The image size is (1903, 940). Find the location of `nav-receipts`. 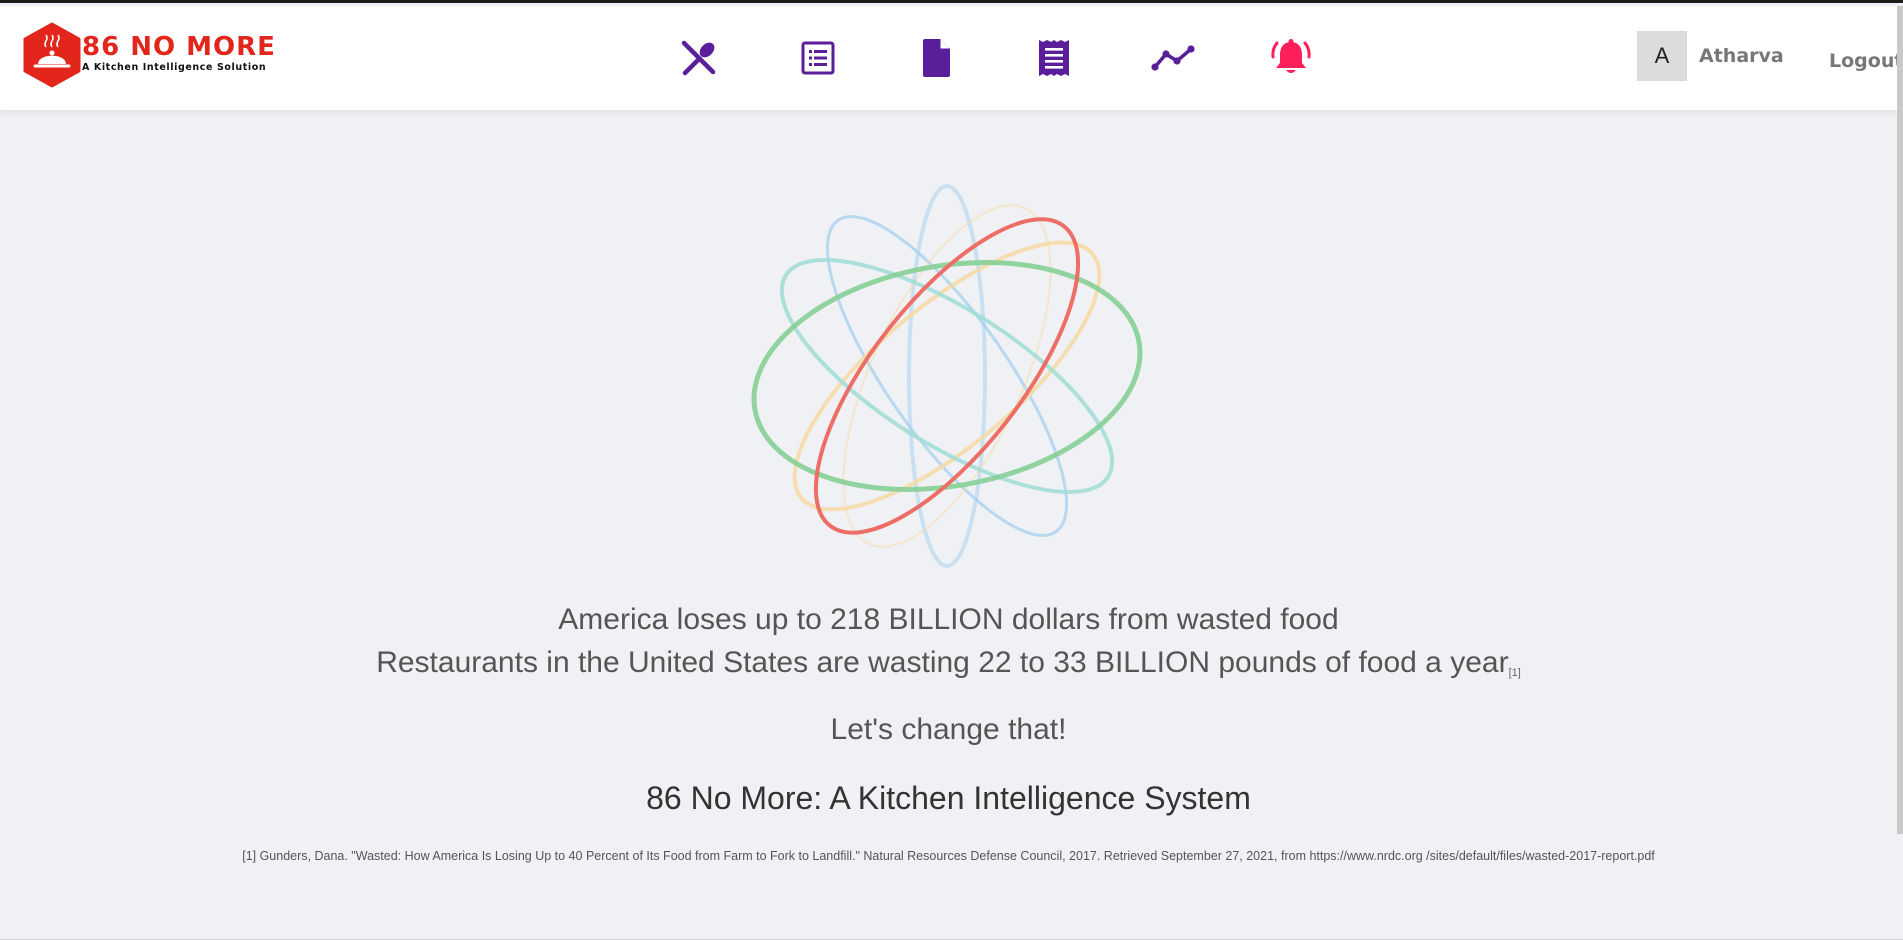

nav-receipts is located at coordinates (1054, 58).